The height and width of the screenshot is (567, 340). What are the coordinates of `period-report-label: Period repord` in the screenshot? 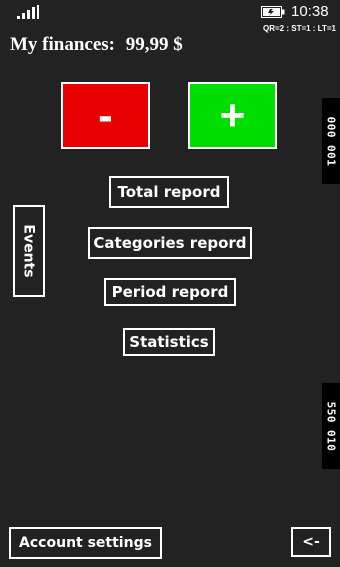 It's located at (170, 292).